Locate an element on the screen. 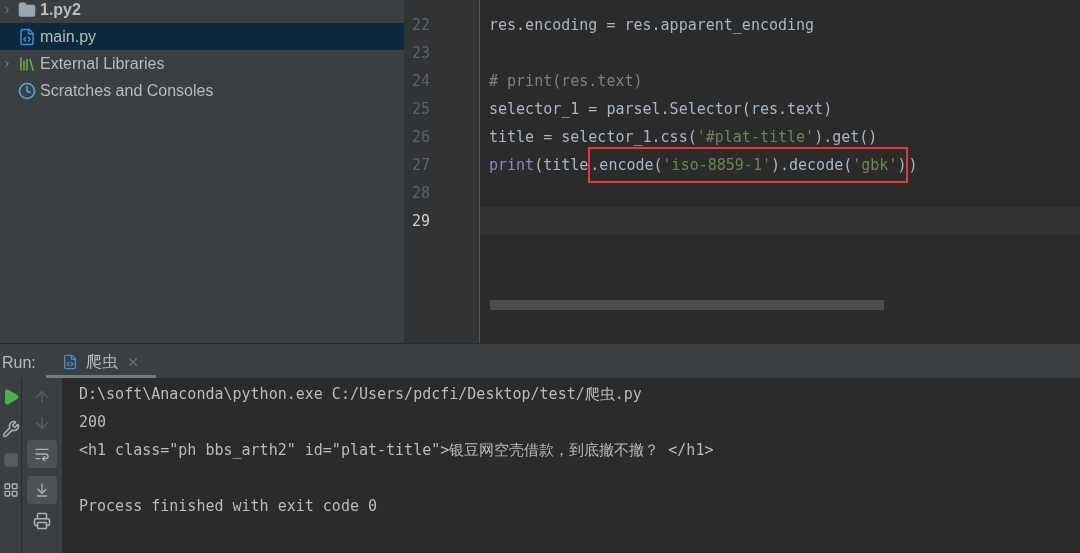  stop-icon is located at coordinates (10, 460).